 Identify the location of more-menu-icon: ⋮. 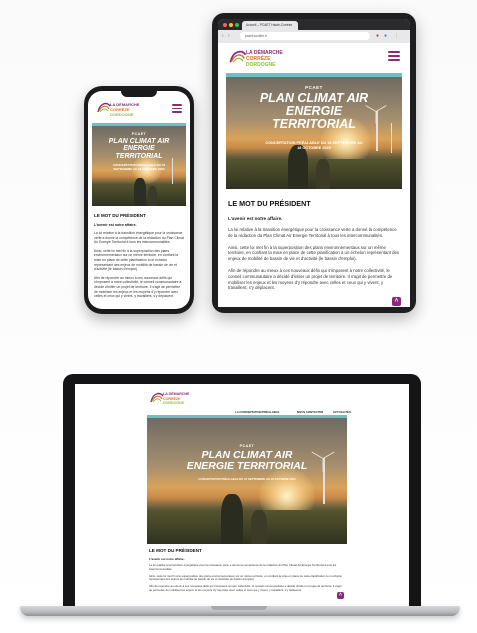
(396, 36).